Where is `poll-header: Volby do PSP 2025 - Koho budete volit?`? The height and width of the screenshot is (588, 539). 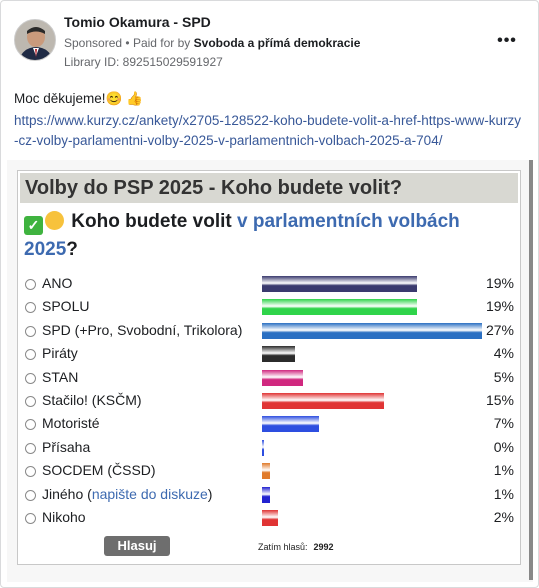 poll-header: Volby do PSP 2025 - Koho budete volit? is located at coordinates (269, 188).